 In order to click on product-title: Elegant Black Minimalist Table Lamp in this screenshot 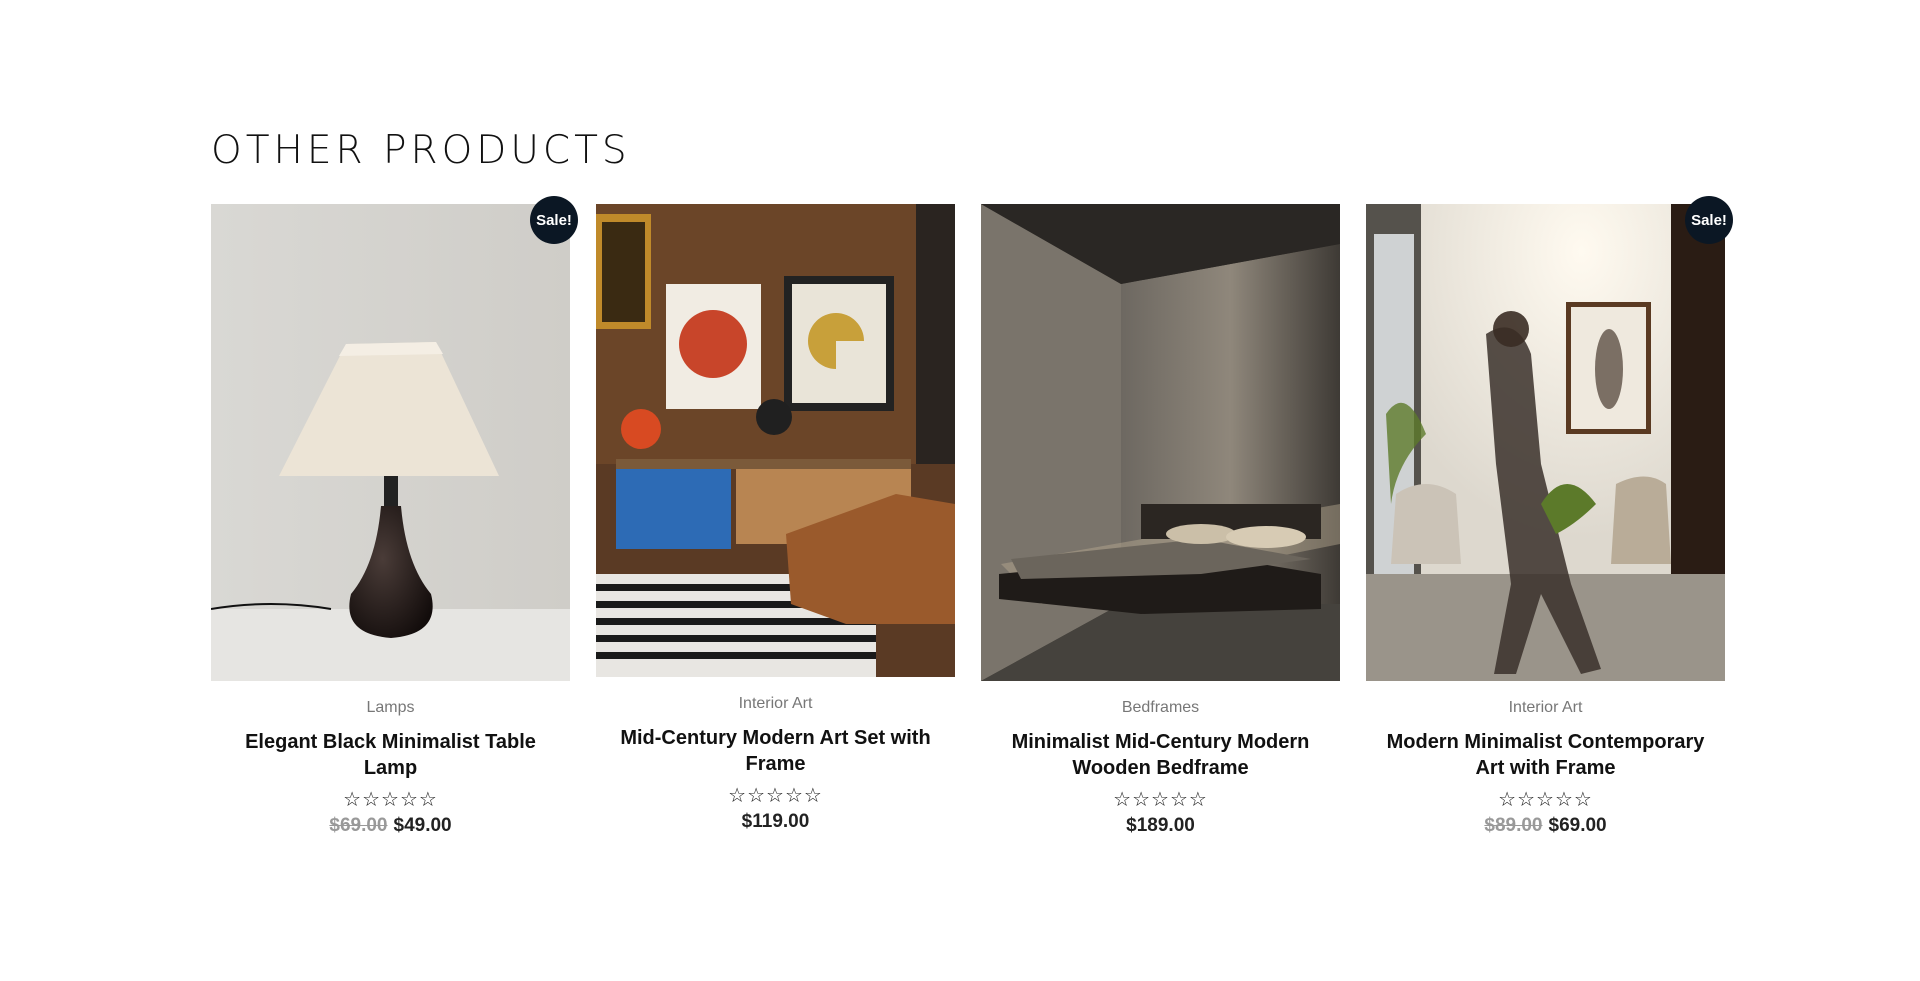, I will do `click(390, 755)`.